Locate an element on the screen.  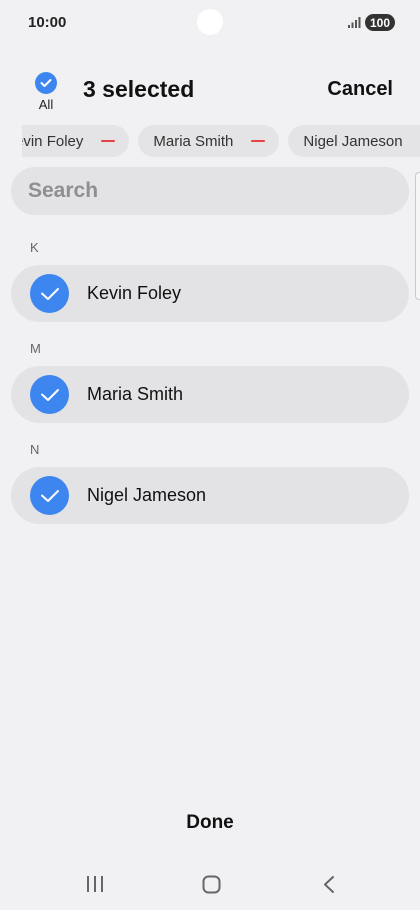
battery-indicator: 100 is located at coordinates (380, 22).